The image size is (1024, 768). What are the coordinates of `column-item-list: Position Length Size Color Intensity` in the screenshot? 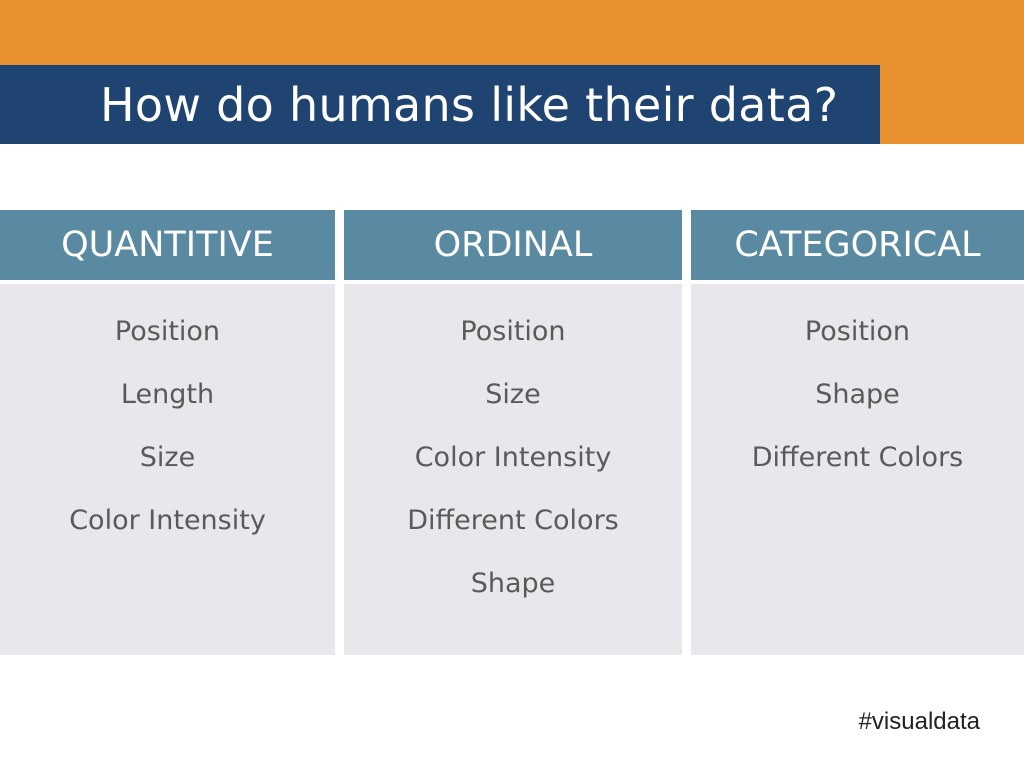 It's located at (167, 418).